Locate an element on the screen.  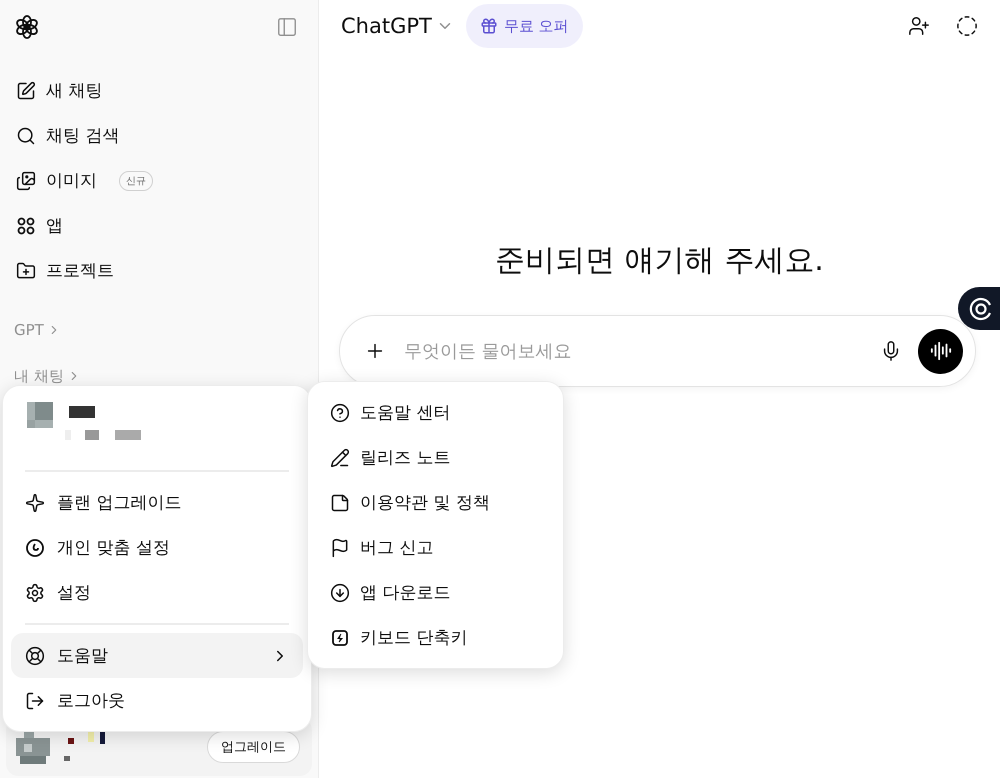
menu-item: 릴리즈 노트 is located at coordinates (435, 457).